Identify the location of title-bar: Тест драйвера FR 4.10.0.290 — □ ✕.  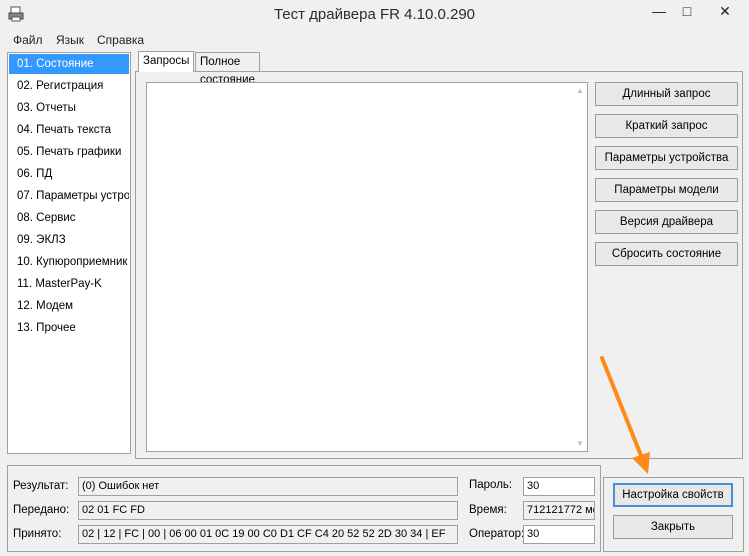
(374, 15).